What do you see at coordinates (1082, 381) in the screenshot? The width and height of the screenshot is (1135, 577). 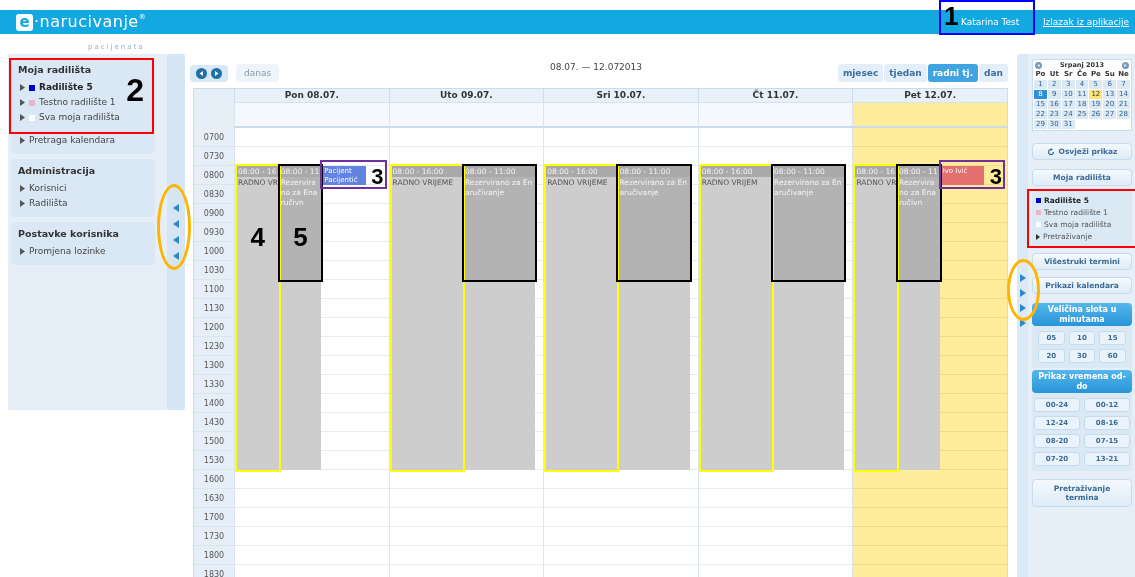 I see `section-header: Prikaz vremena od-do` at bounding box center [1082, 381].